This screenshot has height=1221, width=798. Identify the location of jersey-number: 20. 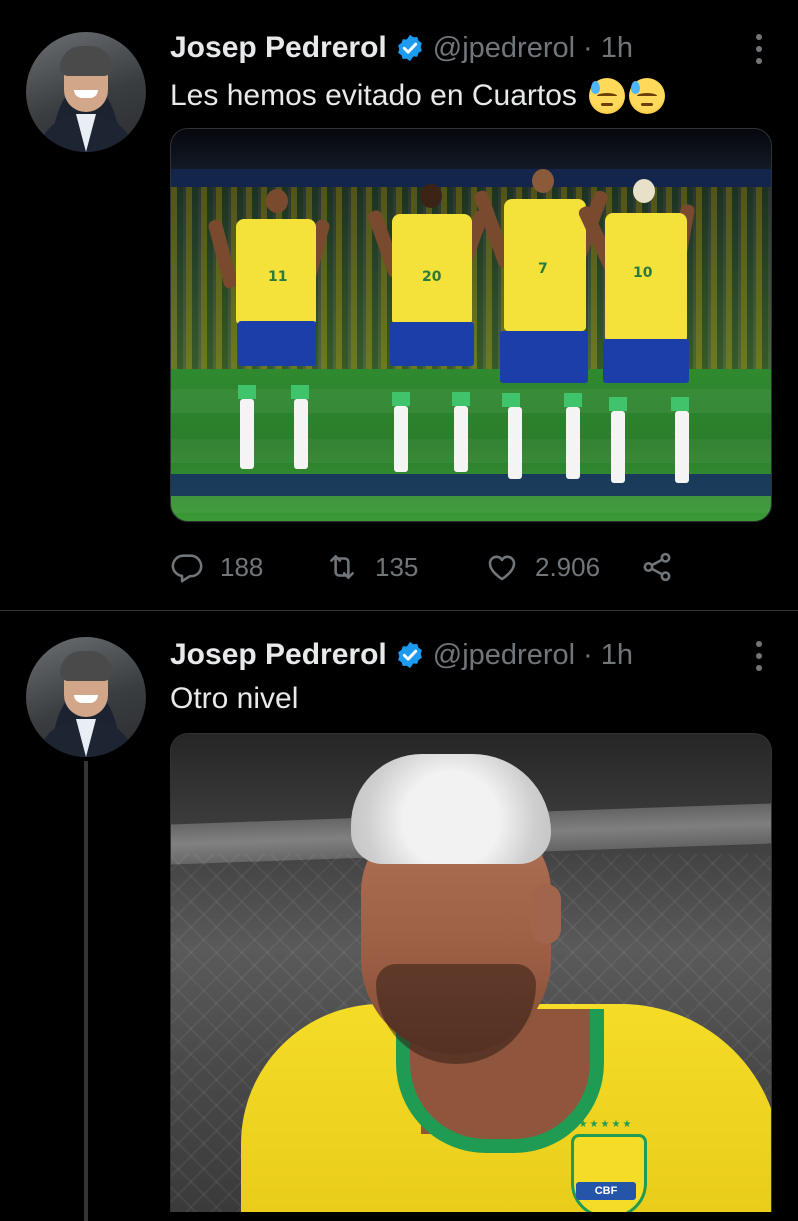
(432, 277).